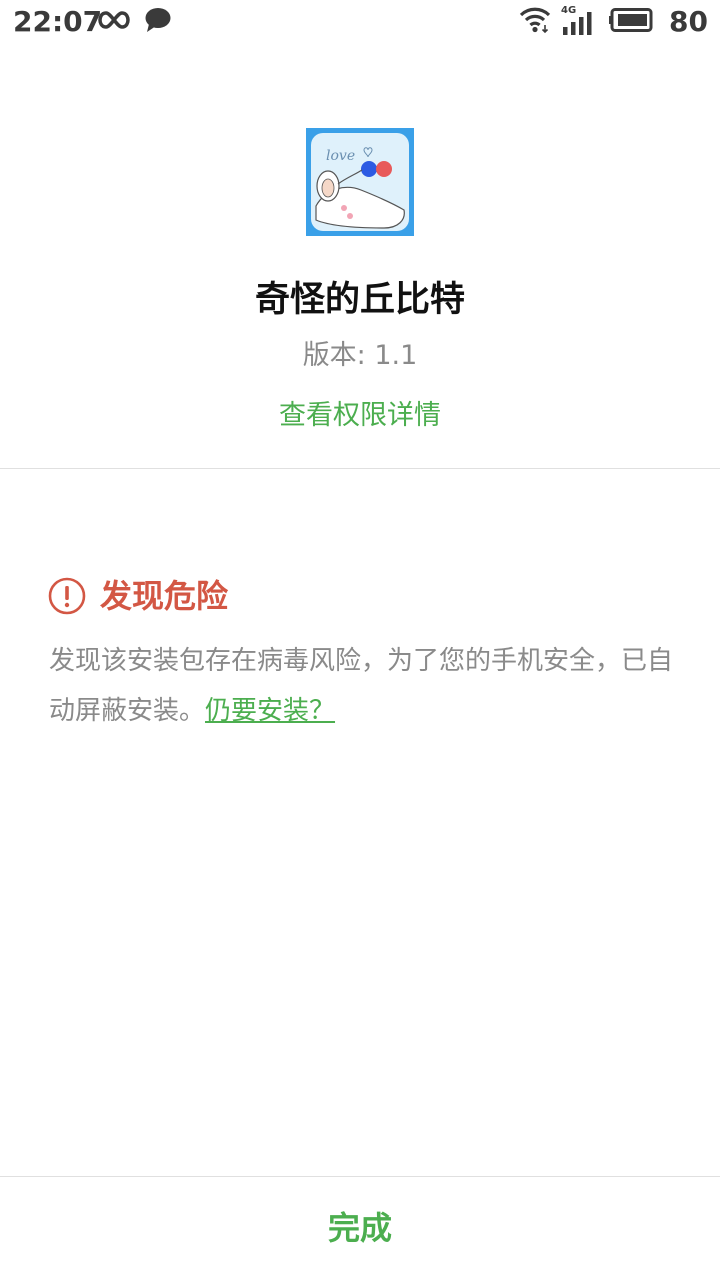 This screenshot has width=720, height=1280. I want to click on status-time: 22:07, so click(58, 21).